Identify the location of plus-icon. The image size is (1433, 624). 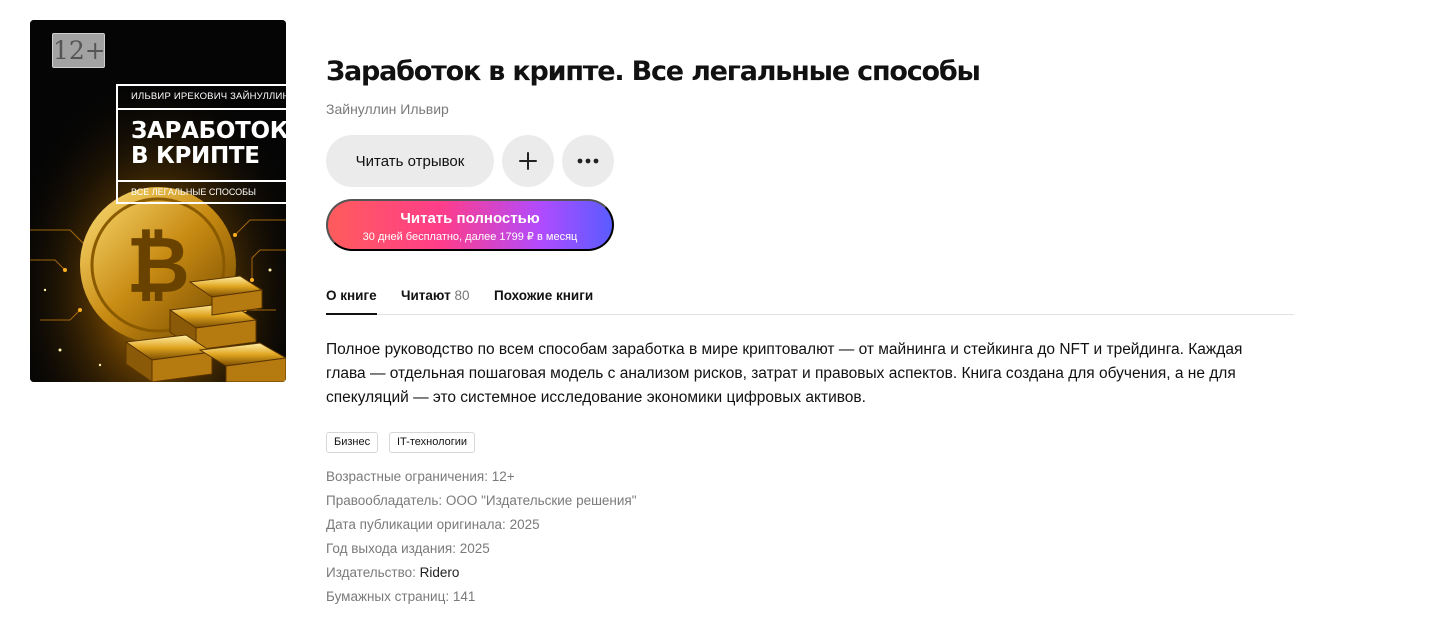
(528, 161).